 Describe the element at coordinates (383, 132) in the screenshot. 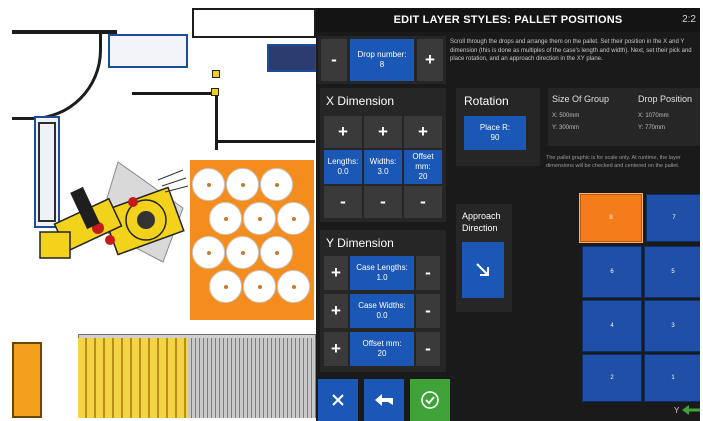

I see `x-widths-plus-button: +` at that location.